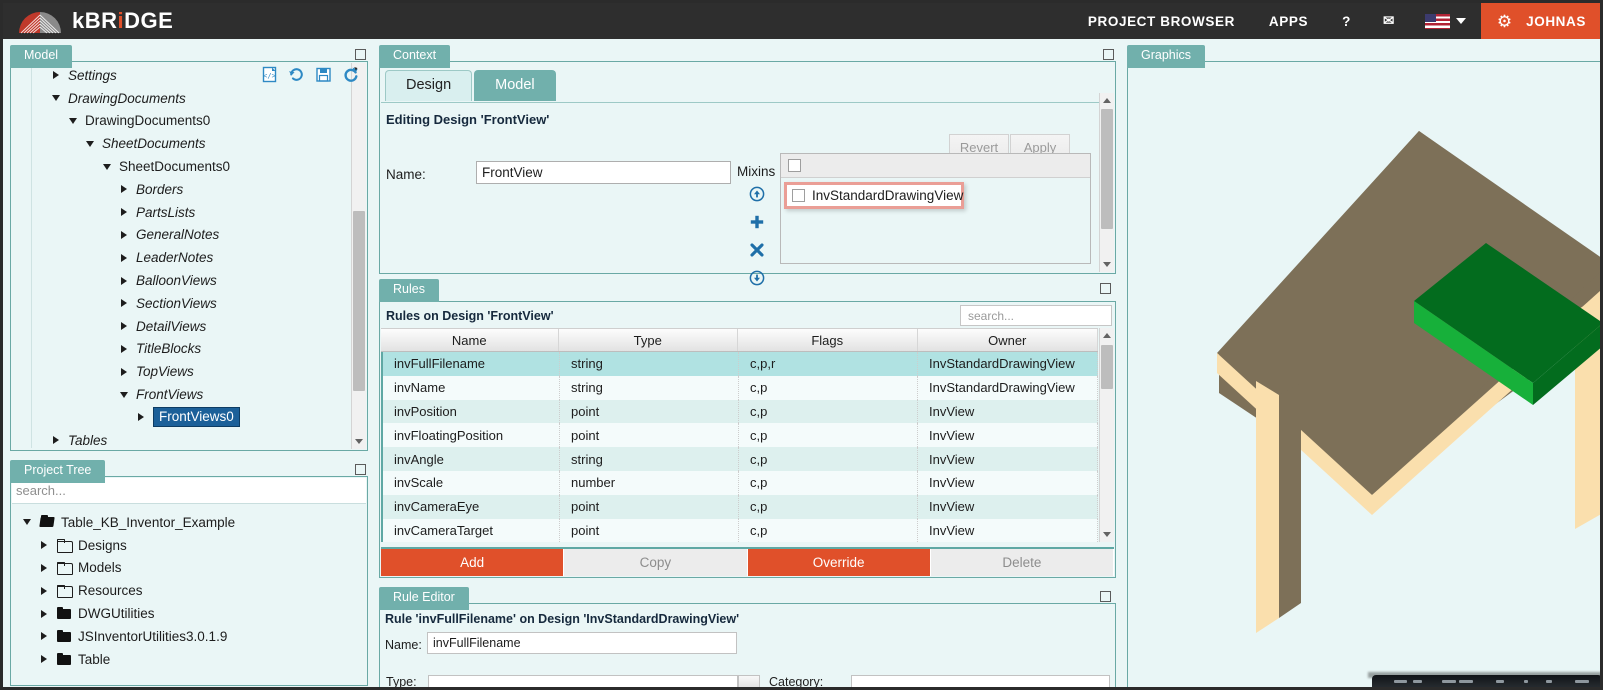  Describe the element at coordinates (473, 562) in the screenshot. I see `add-button: Add` at that location.